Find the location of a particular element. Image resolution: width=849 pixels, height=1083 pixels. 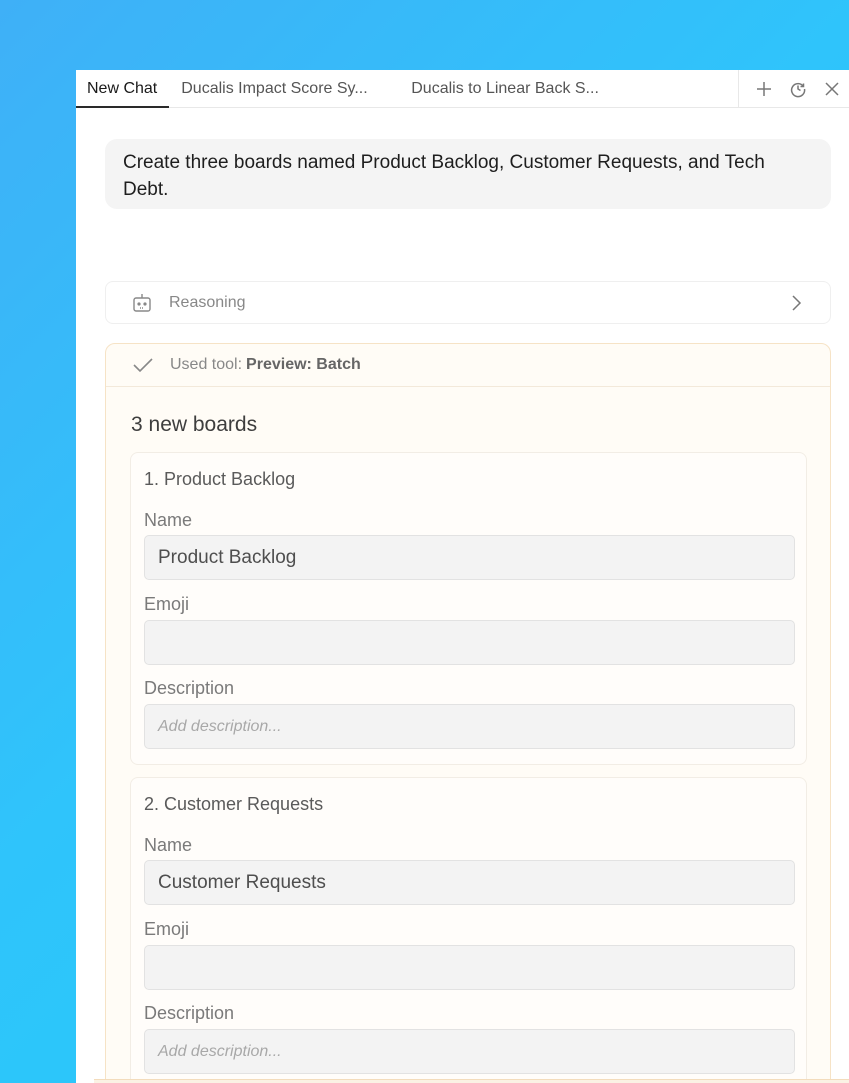

close-button is located at coordinates (832, 89).